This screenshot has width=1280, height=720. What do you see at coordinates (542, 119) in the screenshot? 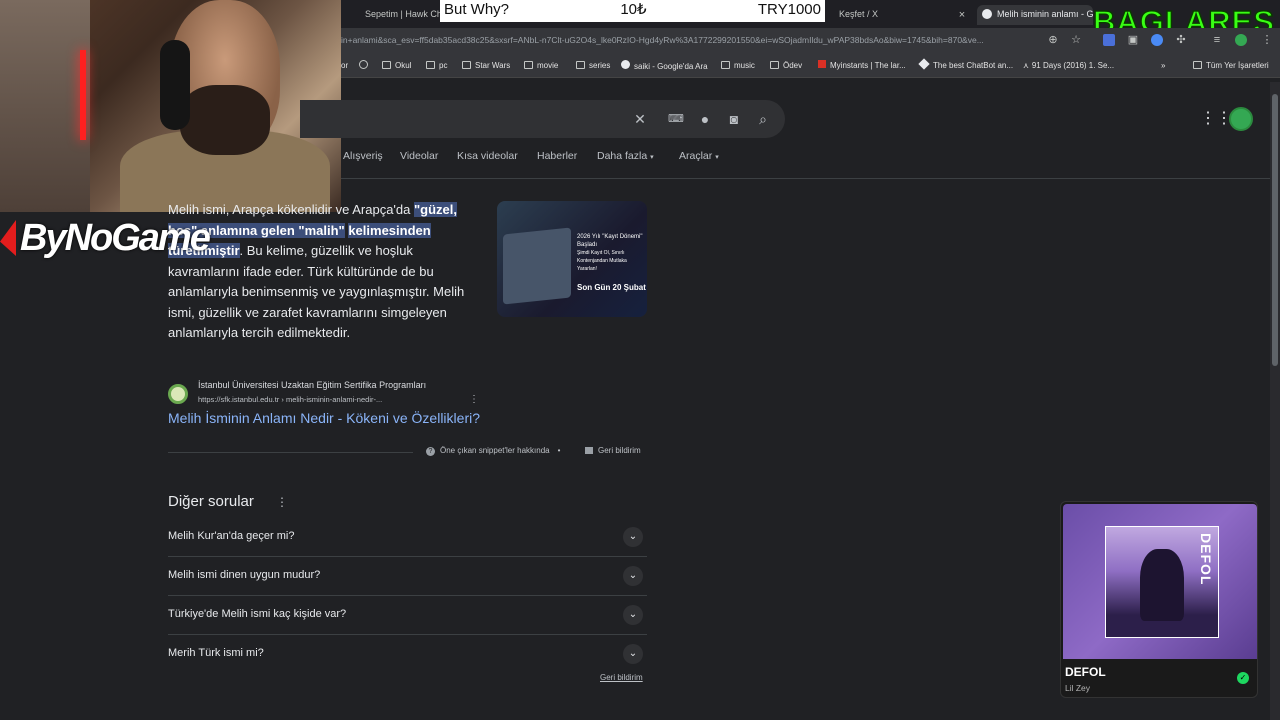
I see `search-input: ✕ ⌨ ● ◙ ⌕` at bounding box center [542, 119].